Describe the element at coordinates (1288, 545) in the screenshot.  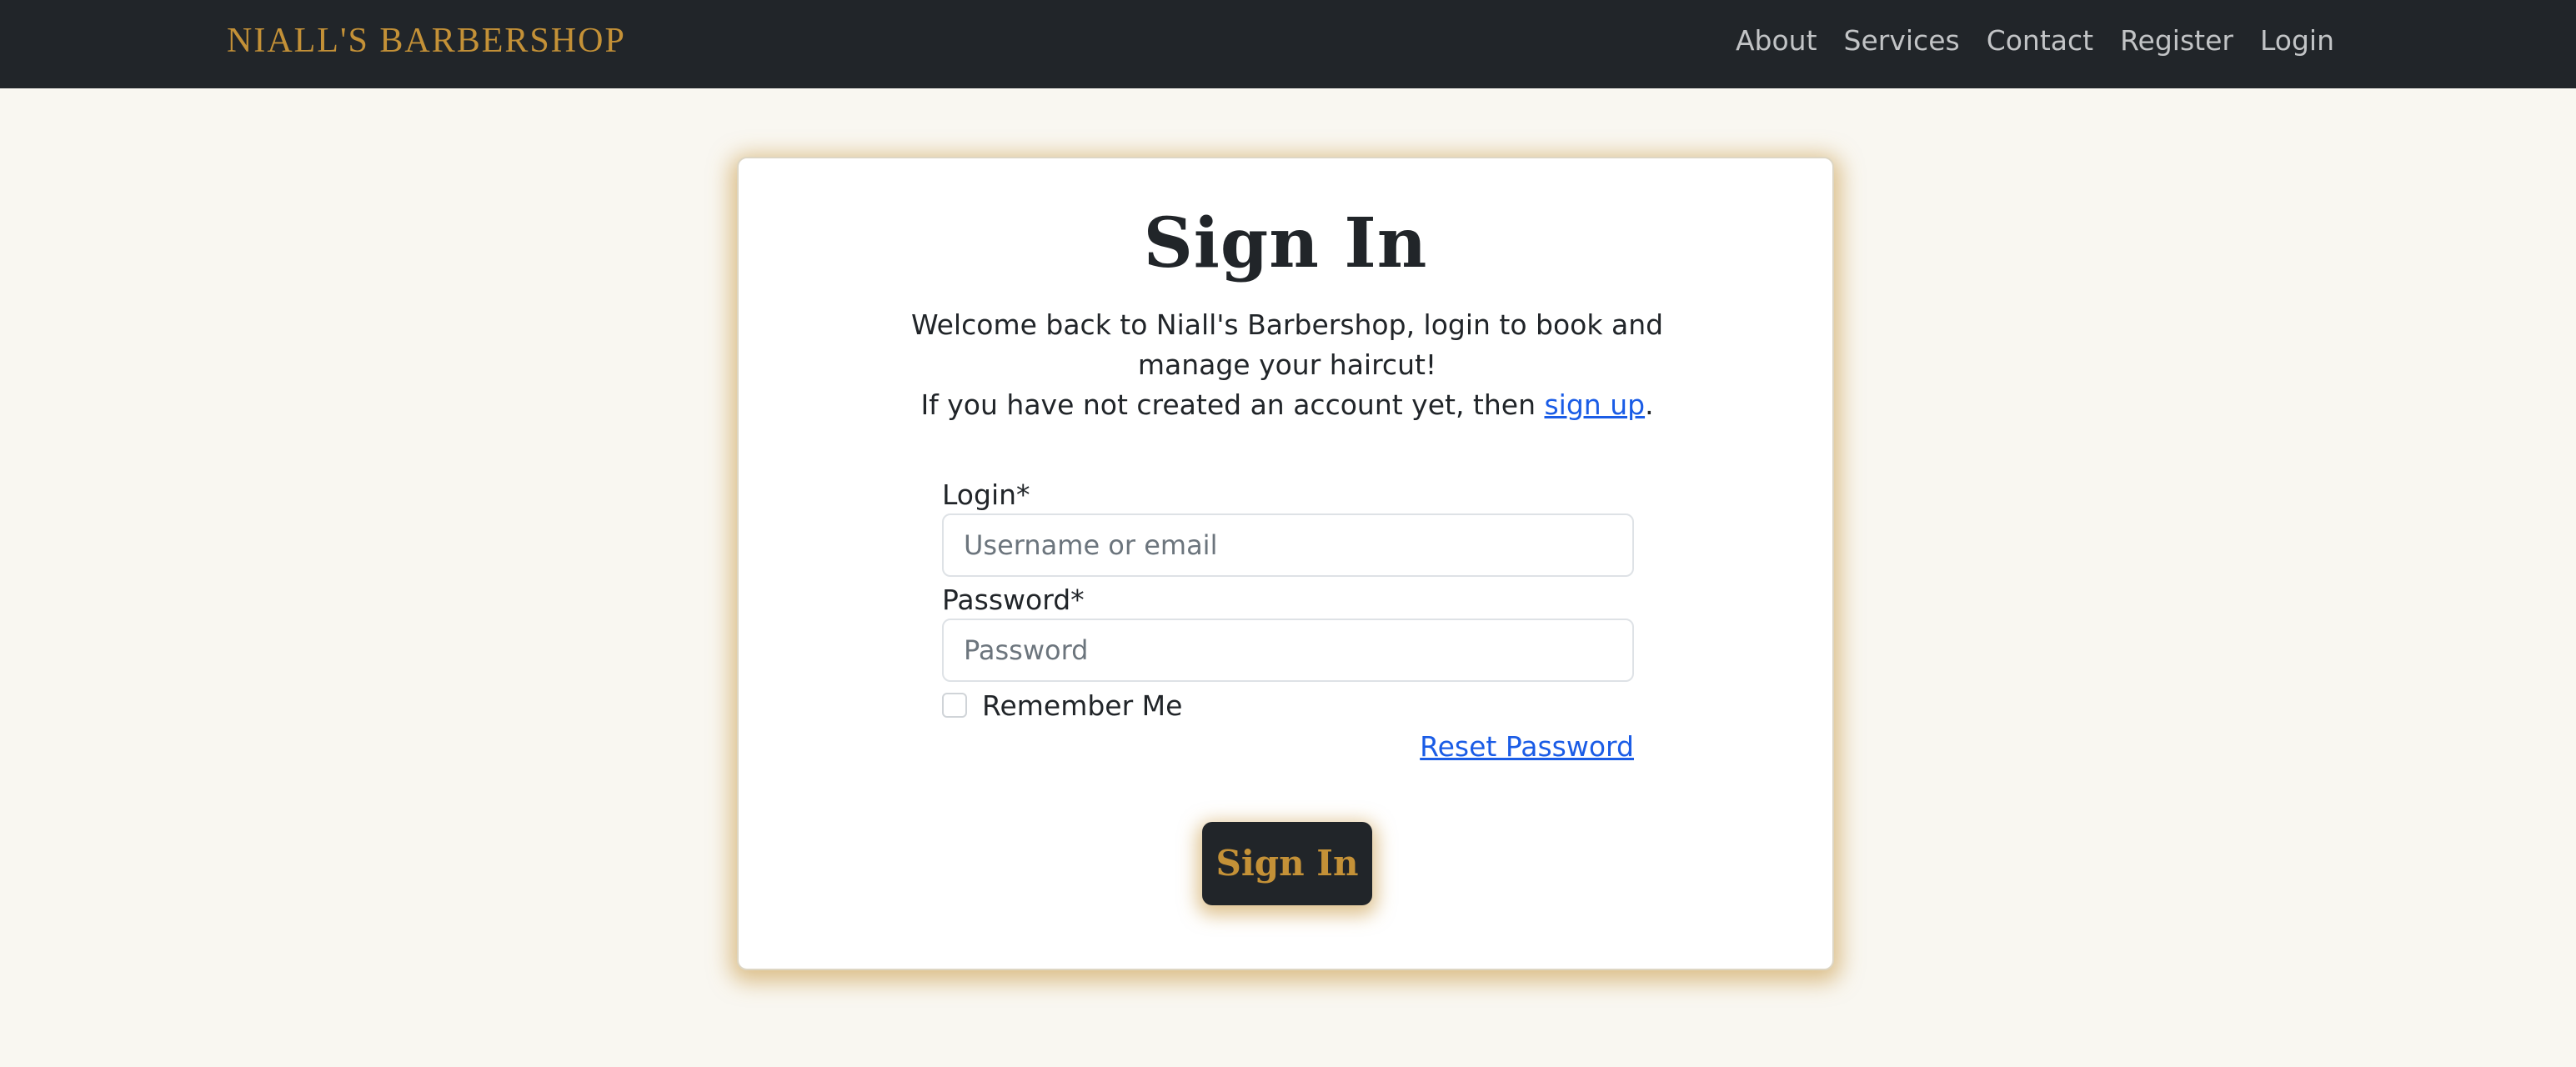
I see `login-input` at that location.